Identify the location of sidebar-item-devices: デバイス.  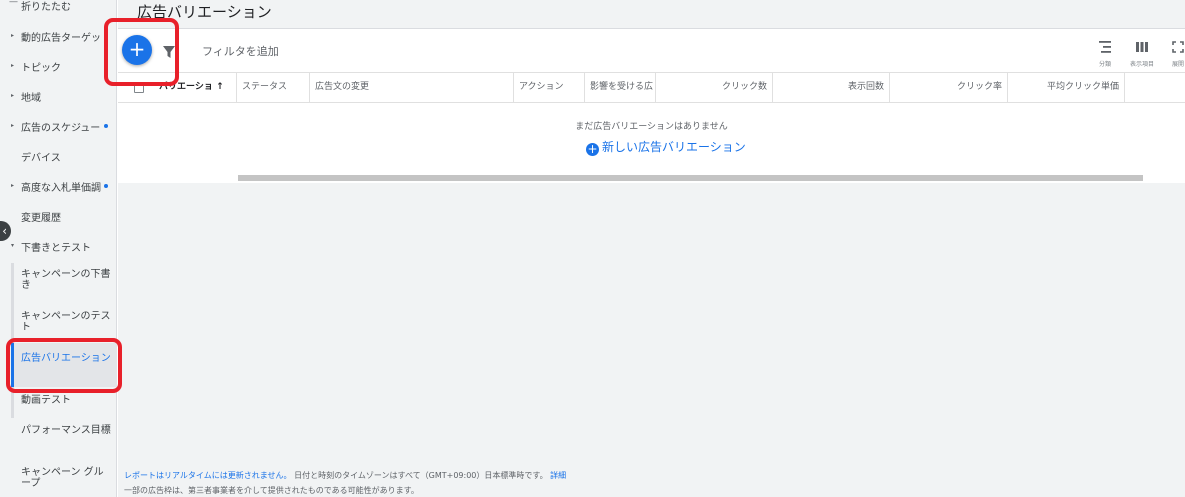
(58, 156).